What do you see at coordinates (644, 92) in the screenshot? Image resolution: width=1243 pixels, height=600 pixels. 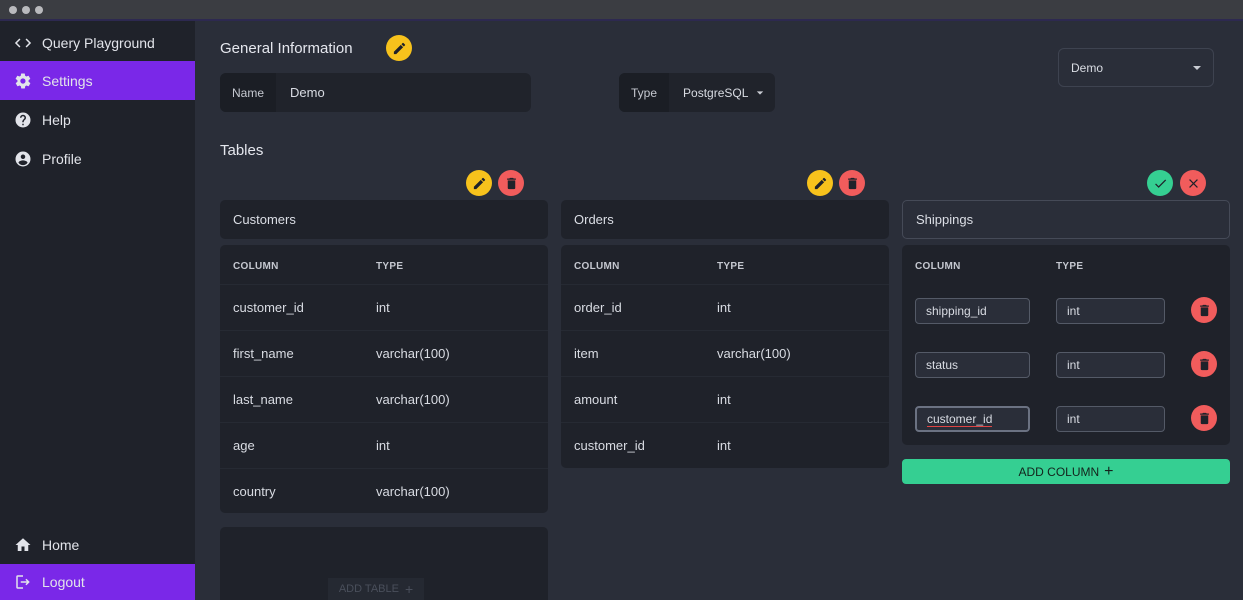 I see `type-label: Type` at bounding box center [644, 92].